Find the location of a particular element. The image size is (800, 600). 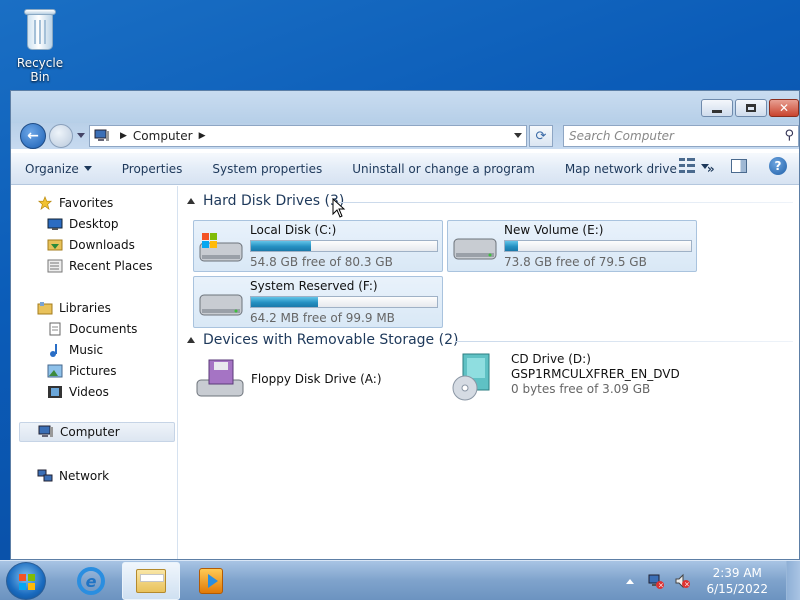

help-icon: ? is located at coordinates (778, 166).